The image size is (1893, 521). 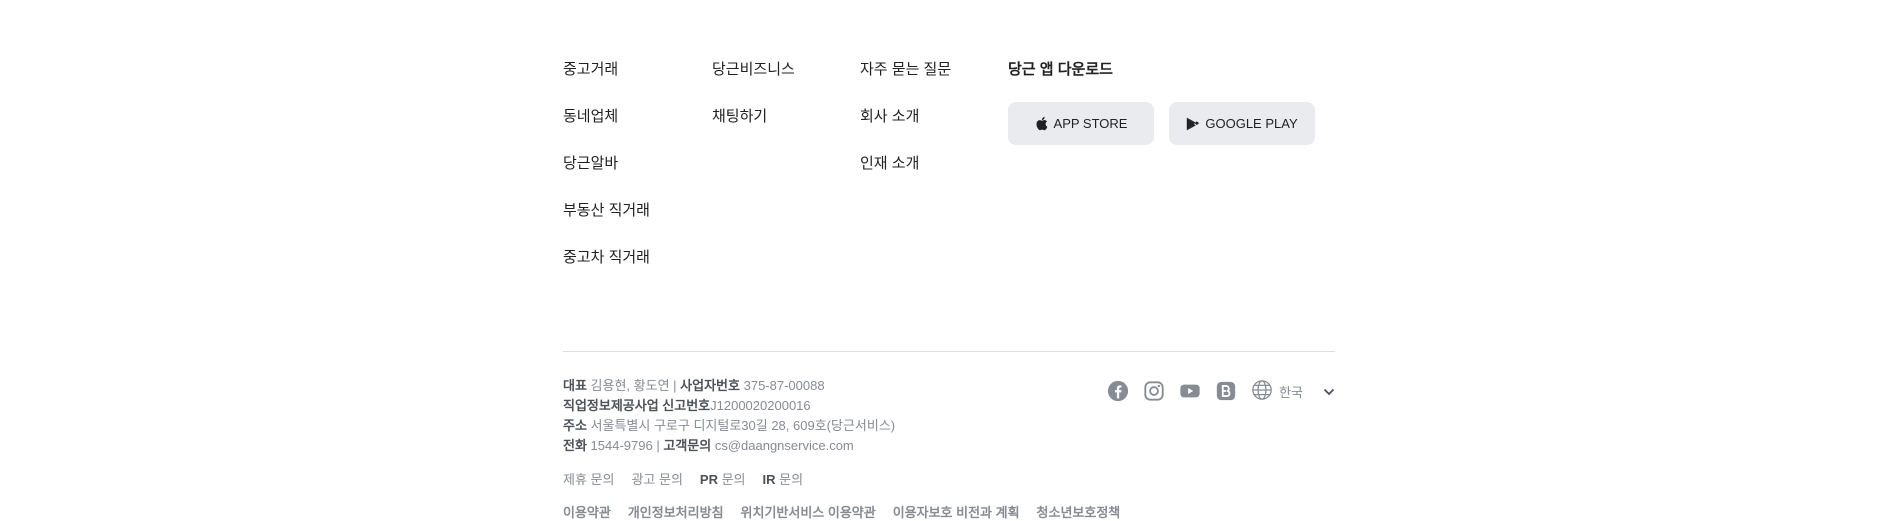 What do you see at coordinates (760, 405) in the screenshot?
I see `report-value: J1200020200016` at bounding box center [760, 405].